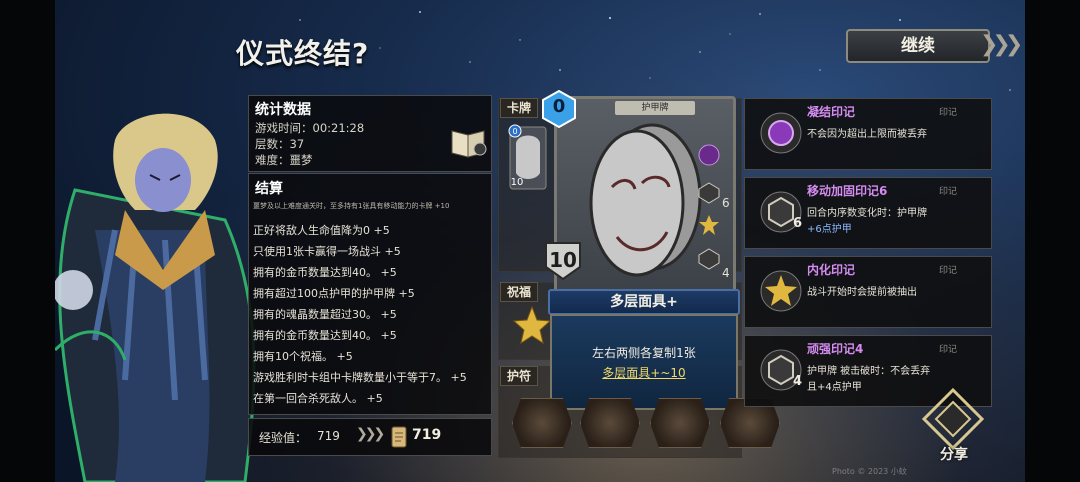 The height and width of the screenshot is (482, 1080). I want to click on experience-panel: 经验值： 719 ❯❯❯ 719, so click(370, 437).